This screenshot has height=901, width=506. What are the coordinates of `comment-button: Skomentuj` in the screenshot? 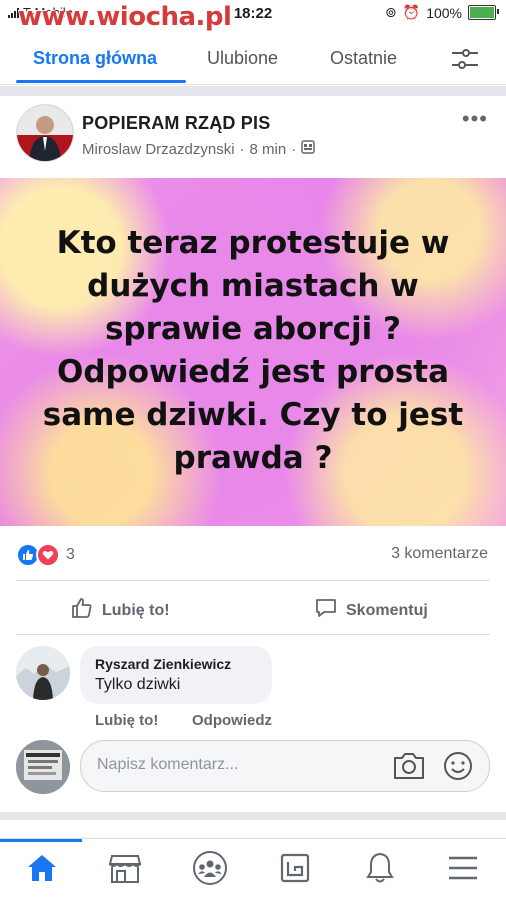 It's located at (371, 610).